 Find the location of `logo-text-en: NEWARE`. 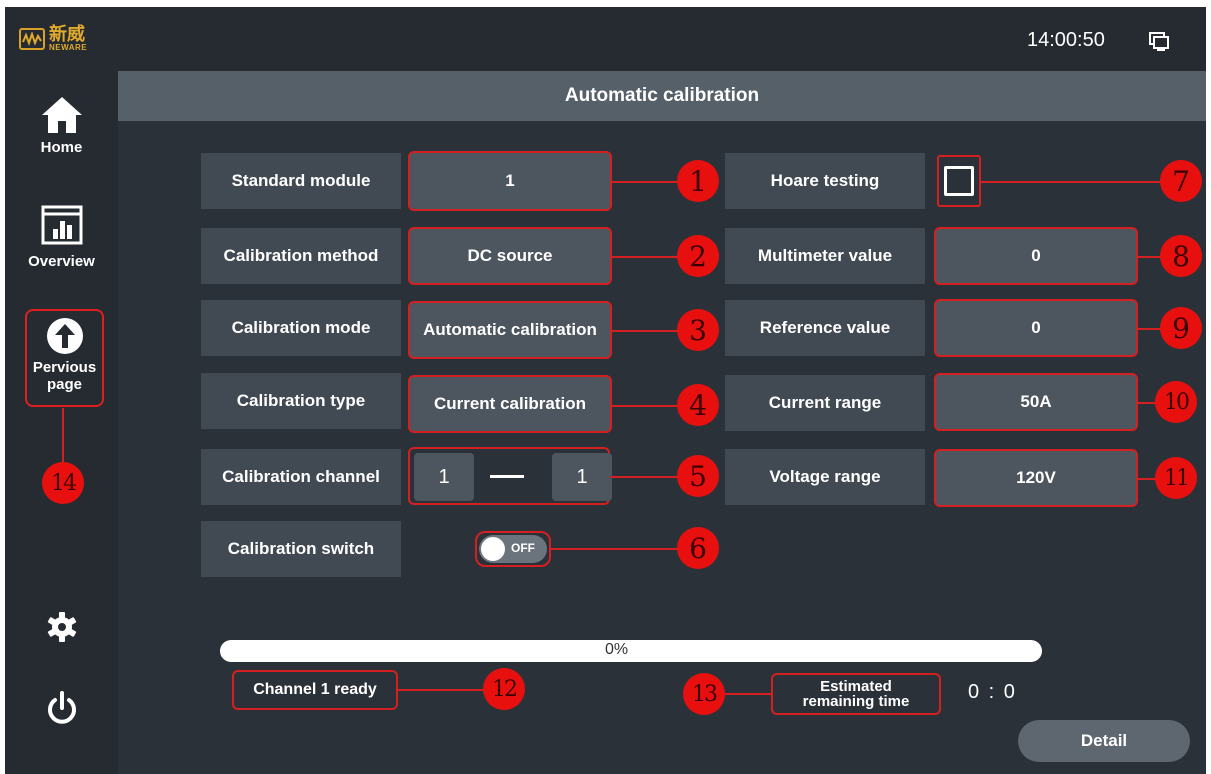

logo-text-en: NEWARE is located at coordinates (68, 47).